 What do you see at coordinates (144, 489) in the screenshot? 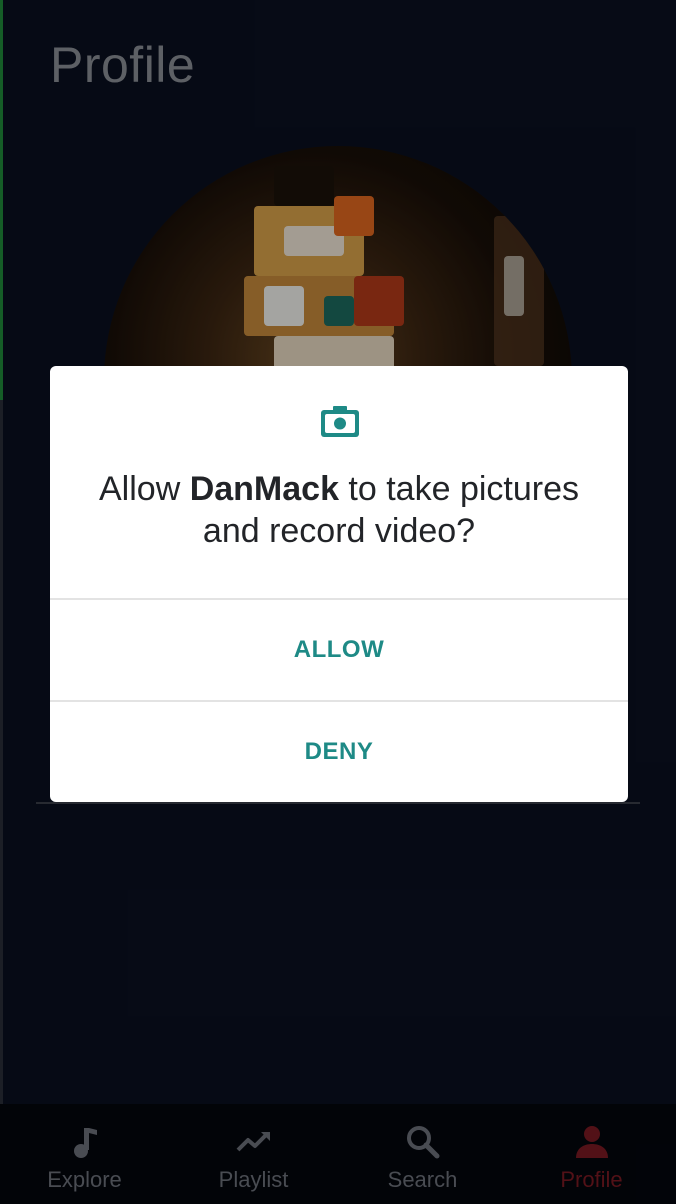
I see `dialog-message-prefix: Allow` at bounding box center [144, 489].